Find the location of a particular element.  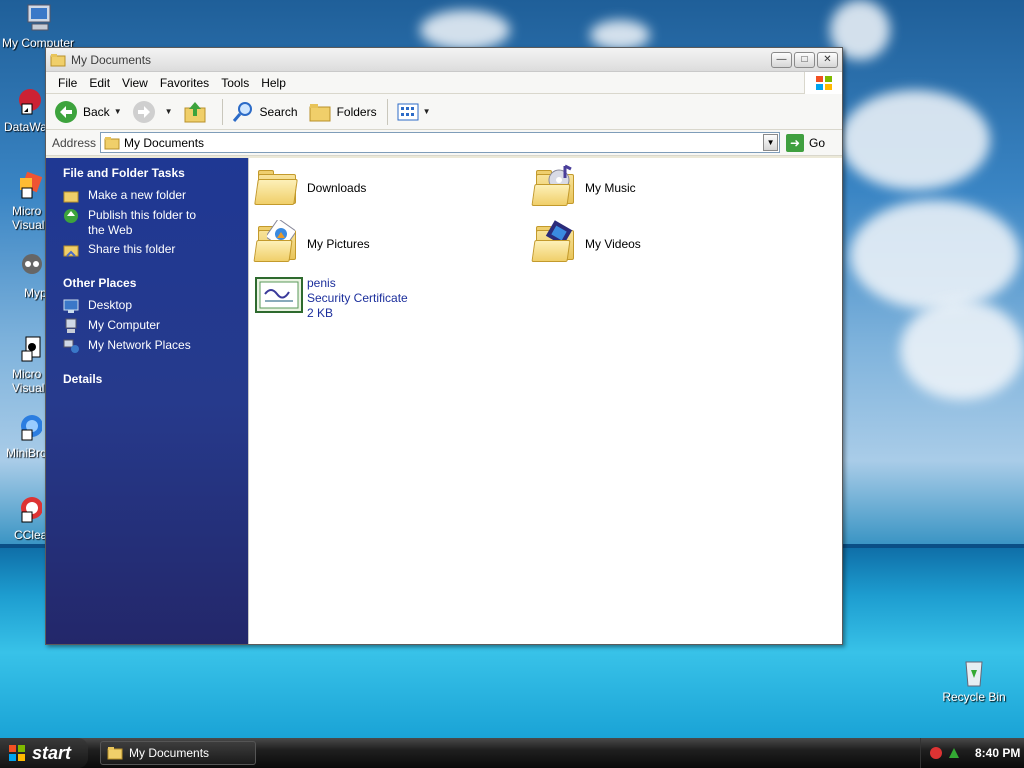

address-input: My Documents ▼ is located at coordinates (440, 142).